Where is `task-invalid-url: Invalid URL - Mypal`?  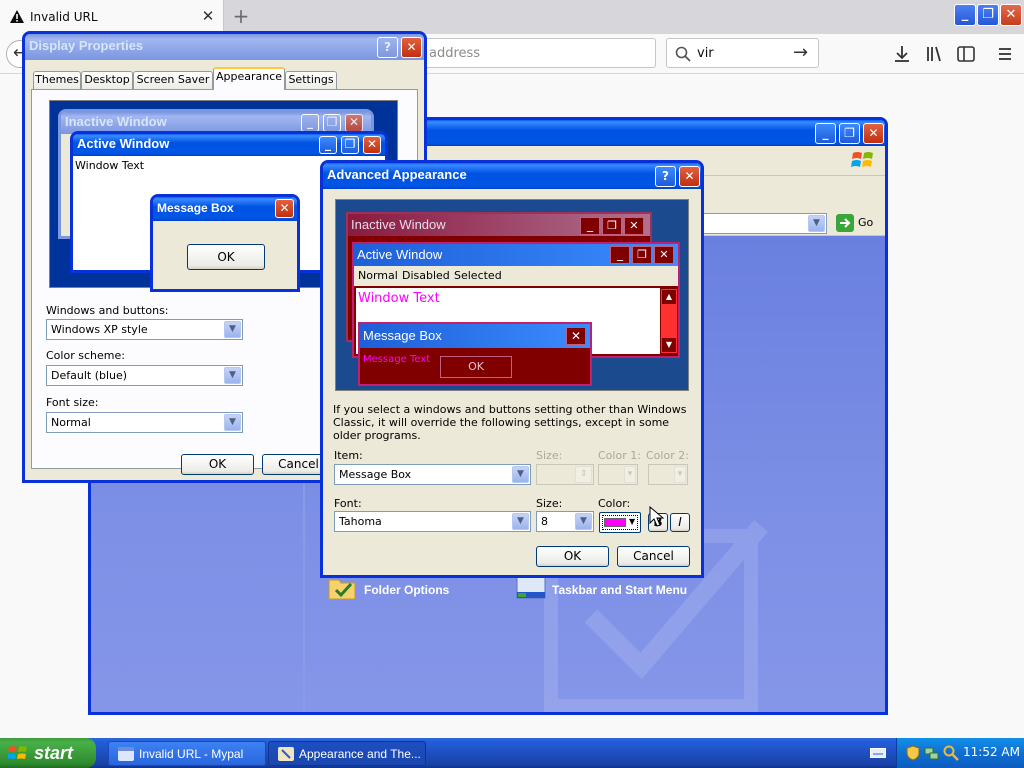 task-invalid-url: Invalid URL - Mypal is located at coordinates (187, 753).